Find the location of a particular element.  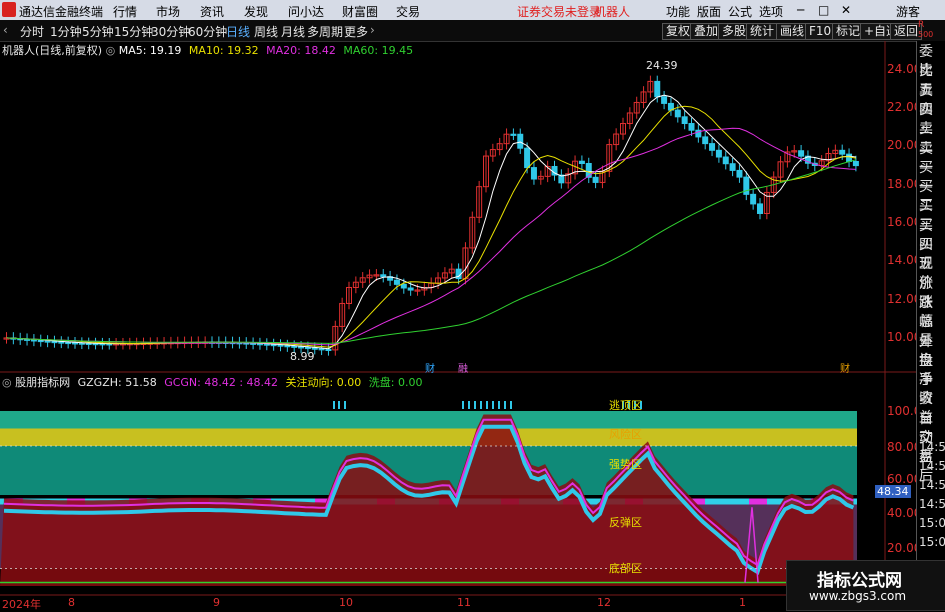

collapse-icon: ‹ is located at coordinates (5, 30).